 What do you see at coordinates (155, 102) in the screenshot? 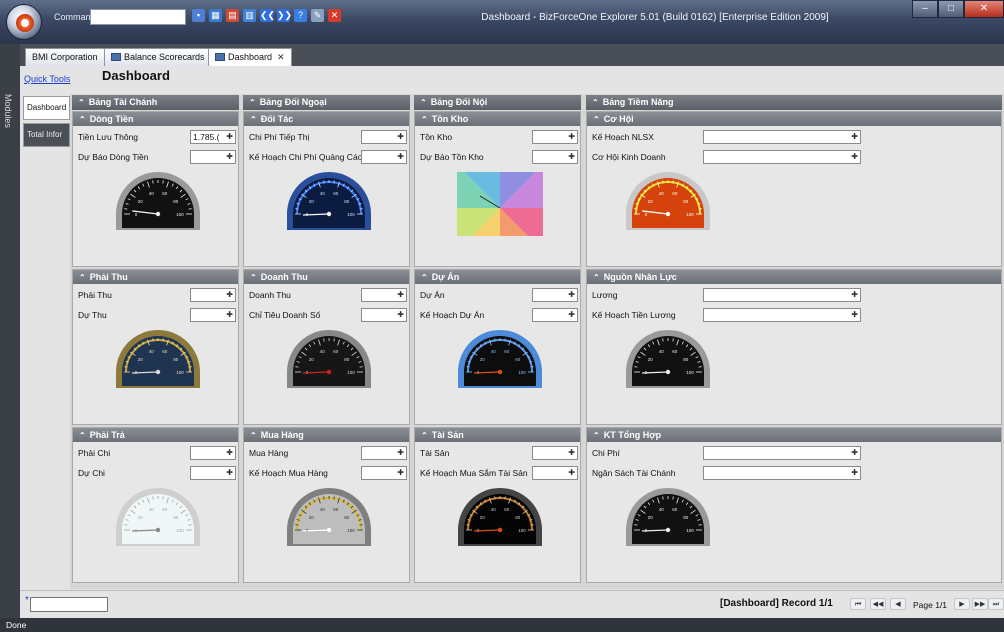
I see `column-header: ⌃ Bảng Tài Chánh` at bounding box center [155, 102].